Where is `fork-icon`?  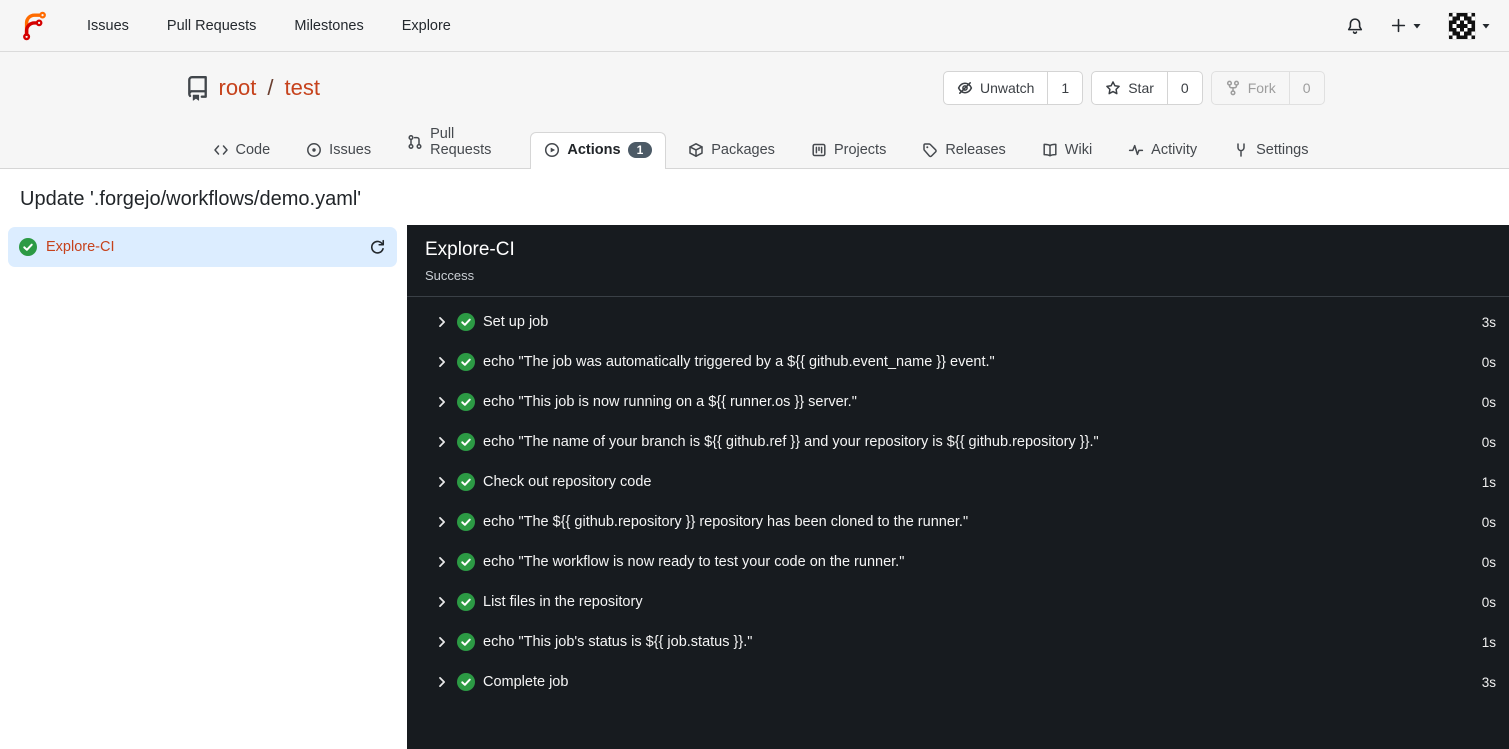 fork-icon is located at coordinates (1233, 88).